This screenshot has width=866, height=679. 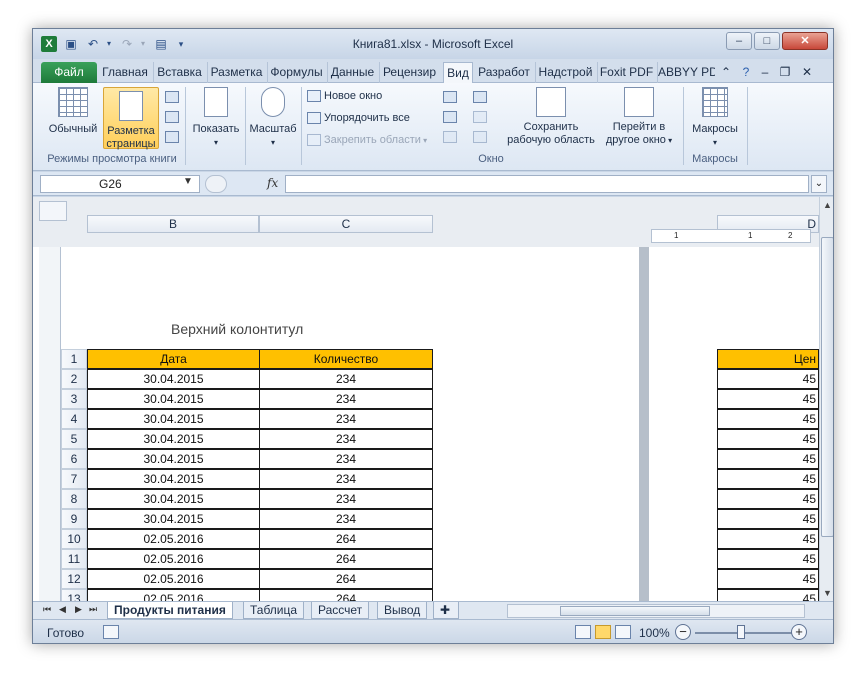 I want to click on horizontal-scroll-thumb, so click(x=635, y=611).